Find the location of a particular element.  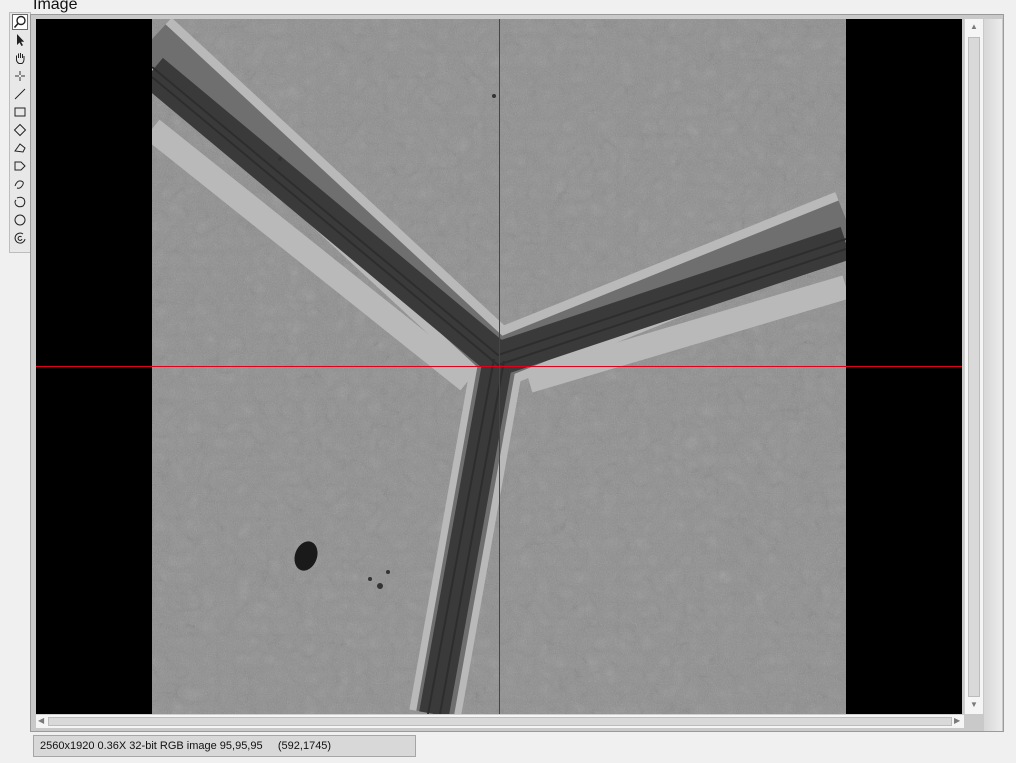

oval-icon is located at coordinates (20, 220).